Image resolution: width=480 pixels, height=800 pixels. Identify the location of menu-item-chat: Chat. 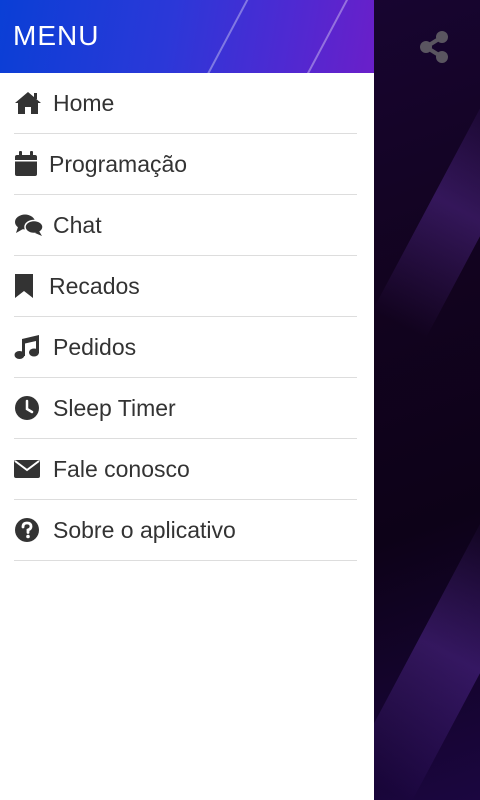
(185, 225).